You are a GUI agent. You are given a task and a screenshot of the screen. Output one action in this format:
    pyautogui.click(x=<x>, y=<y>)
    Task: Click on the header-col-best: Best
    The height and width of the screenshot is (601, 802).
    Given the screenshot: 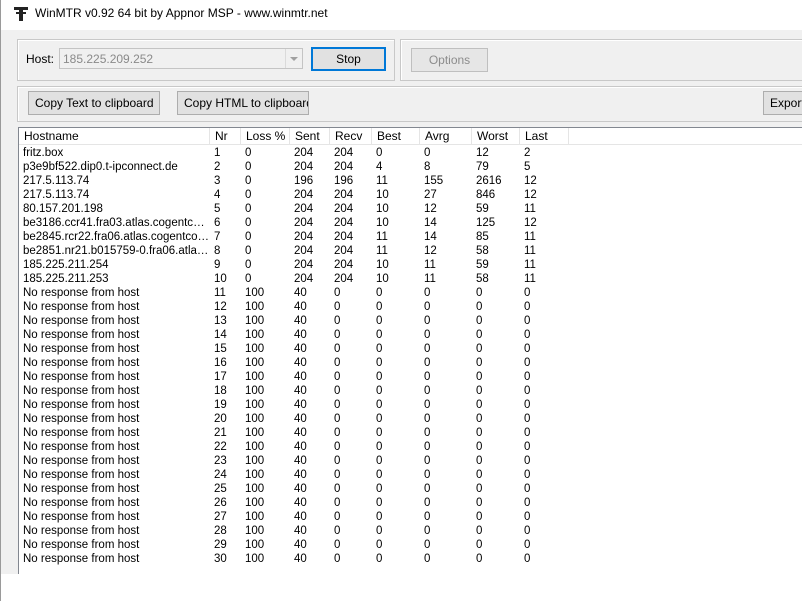 What is the action you would take?
    pyautogui.click(x=396, y=136)
    